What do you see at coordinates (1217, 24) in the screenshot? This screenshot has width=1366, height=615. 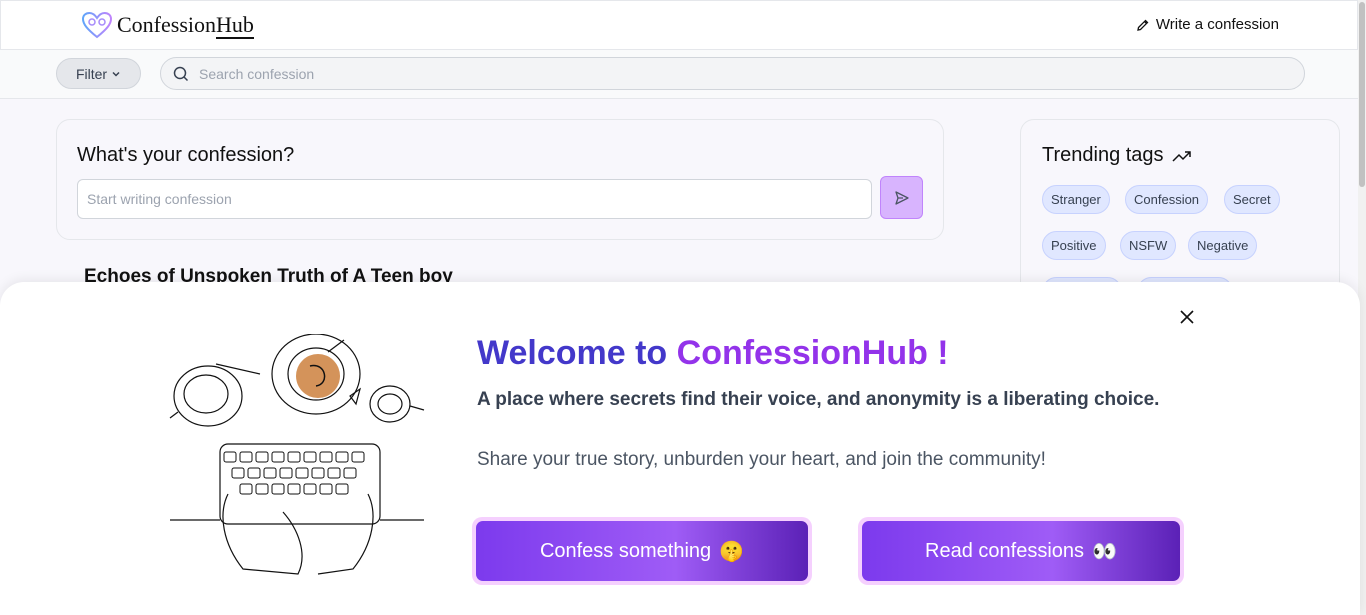 I see `write-confession-label: Write a confession` at bounding box center [1217, 24].